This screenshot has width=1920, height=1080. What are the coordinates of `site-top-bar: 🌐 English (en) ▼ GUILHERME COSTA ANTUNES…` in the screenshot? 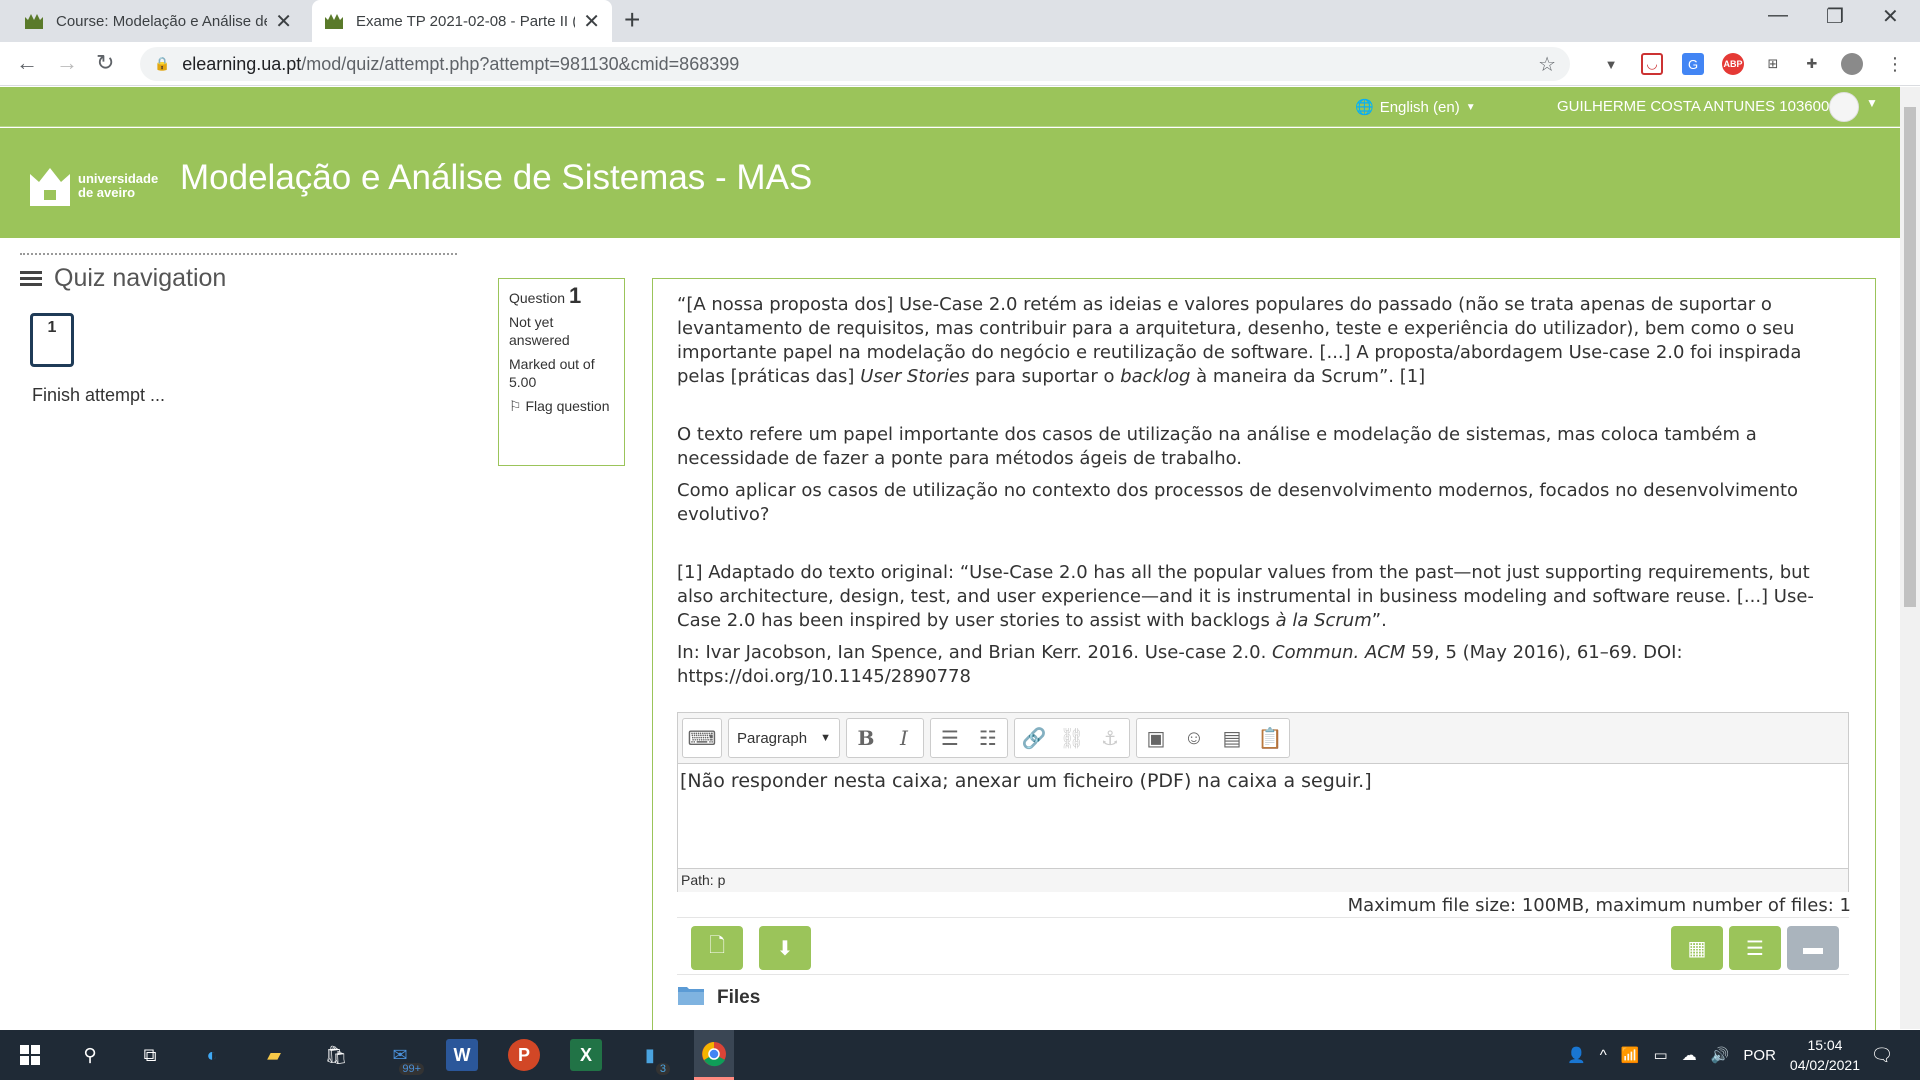 It's located at (950, 107).